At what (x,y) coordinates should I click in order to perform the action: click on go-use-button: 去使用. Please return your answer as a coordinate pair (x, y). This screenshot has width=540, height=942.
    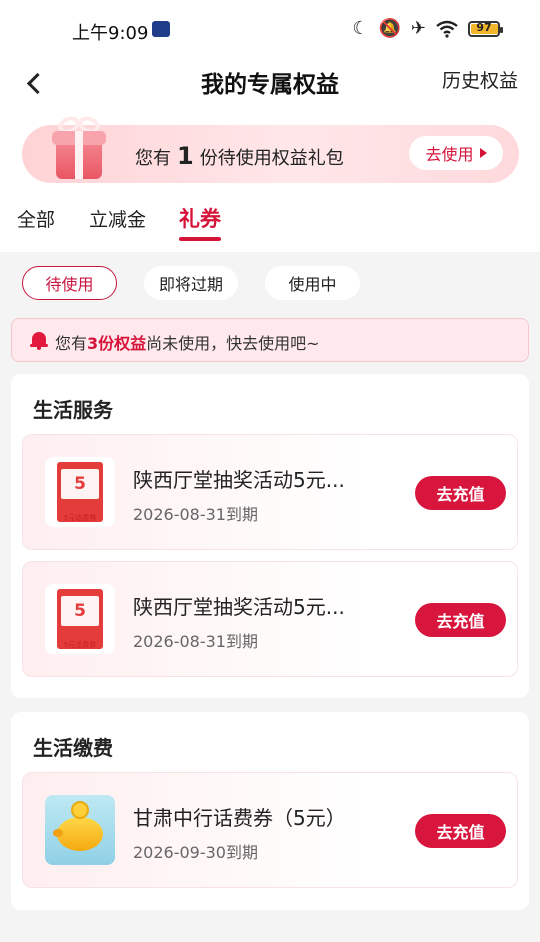
    Looking at the image, I should click on (456, 153).